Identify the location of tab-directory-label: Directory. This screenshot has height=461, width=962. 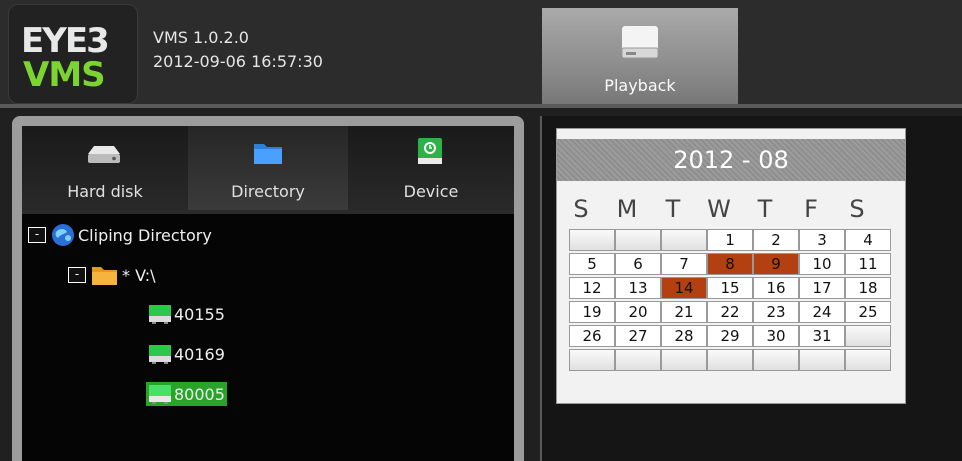
(268, 191).